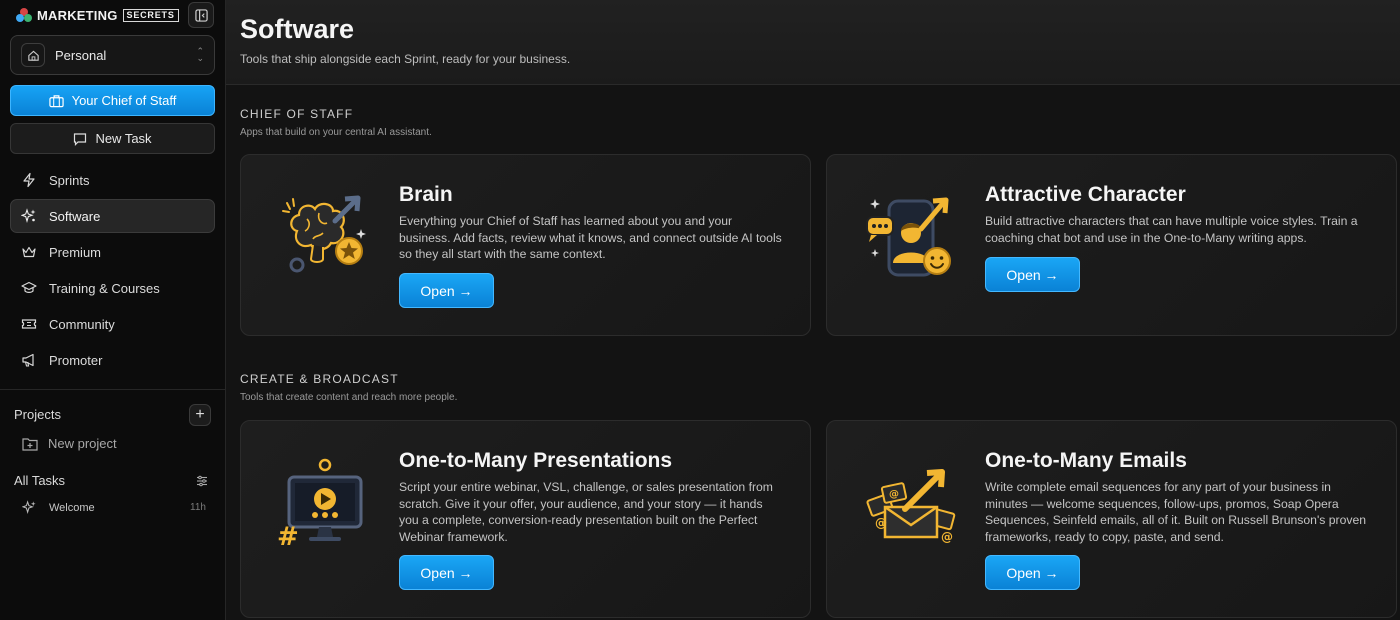 This screenshot has height=620, width=1400. Describe the element at coordinates (81, 55) in the screenshot. I see `workspace-label: Personal` at that location.